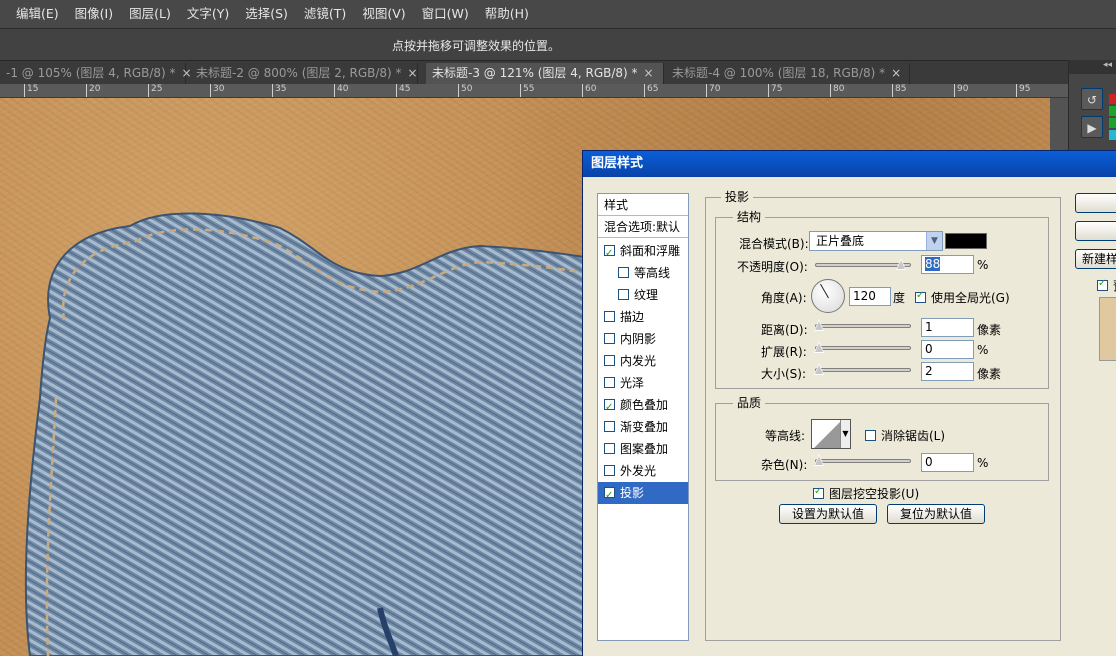 This screenshot has width=1116, height=656. I want to click on shadow-color-swatch, so click(966, 241).